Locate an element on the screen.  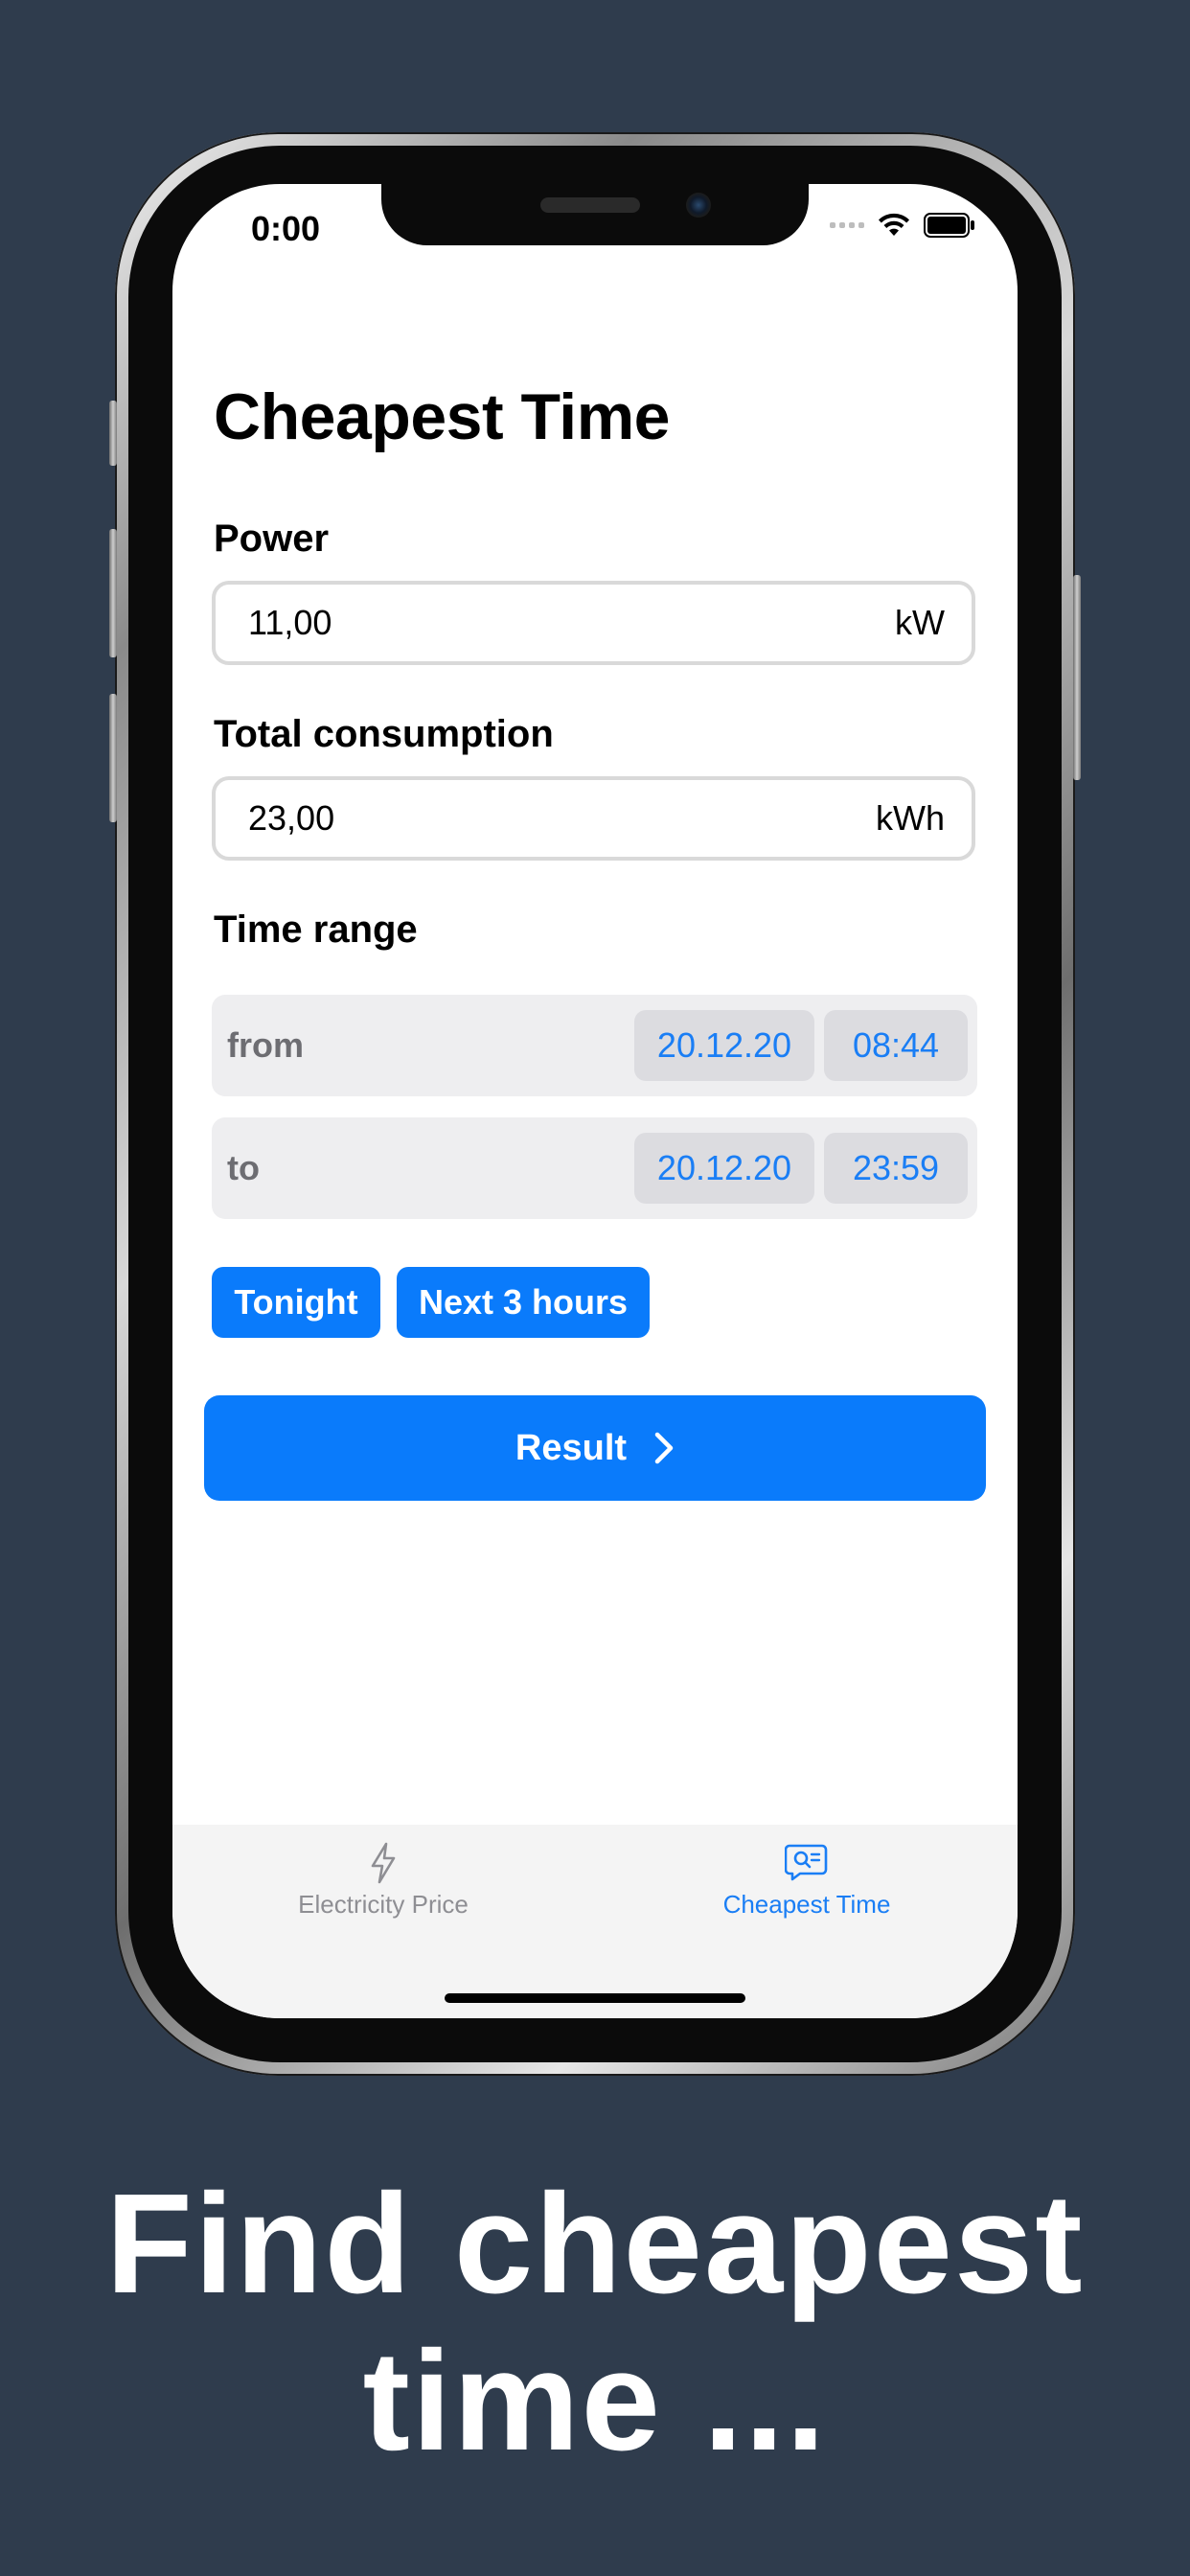
time-range-label: Time range is located at coordinates (316, 929).